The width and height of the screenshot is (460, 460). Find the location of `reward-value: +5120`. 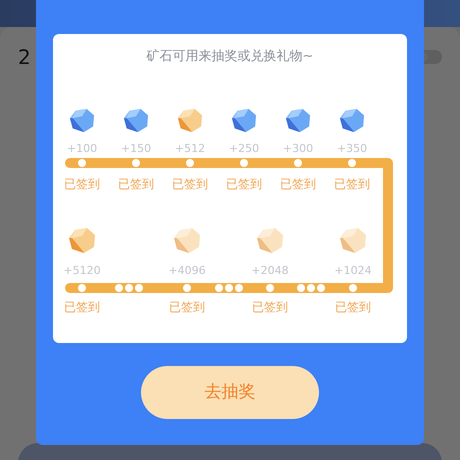

reward-value: +5120 is located at coordinates (82, 271).